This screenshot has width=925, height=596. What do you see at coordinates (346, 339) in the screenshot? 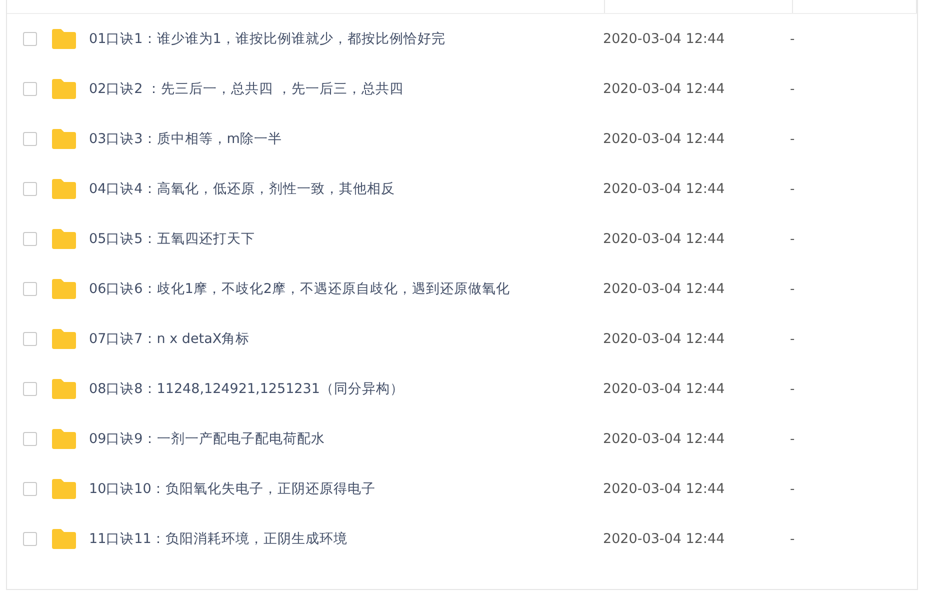
I see `file-name: 07口诀7：n x detaX角标` at bounding box center [346, 339].